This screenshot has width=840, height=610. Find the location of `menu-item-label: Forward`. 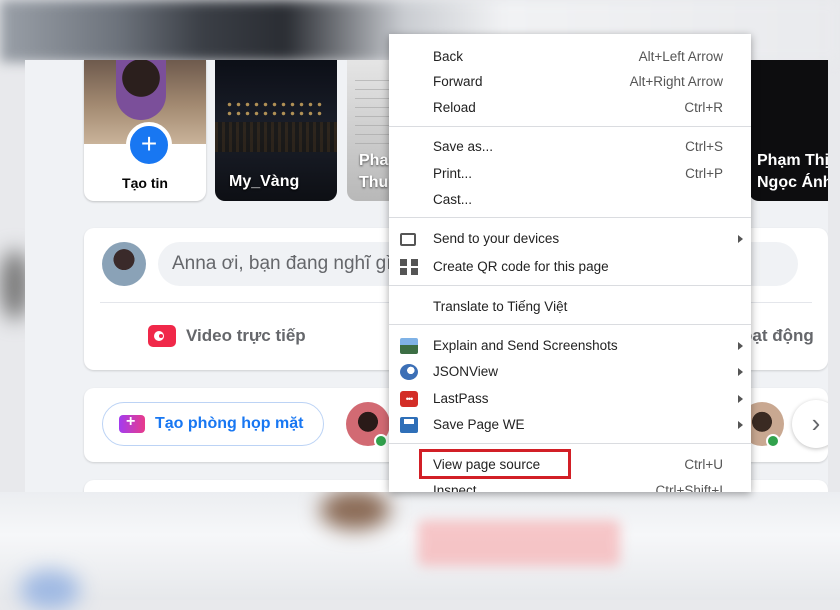

menu-item-label: Forward is located at coordinates (458, 81).